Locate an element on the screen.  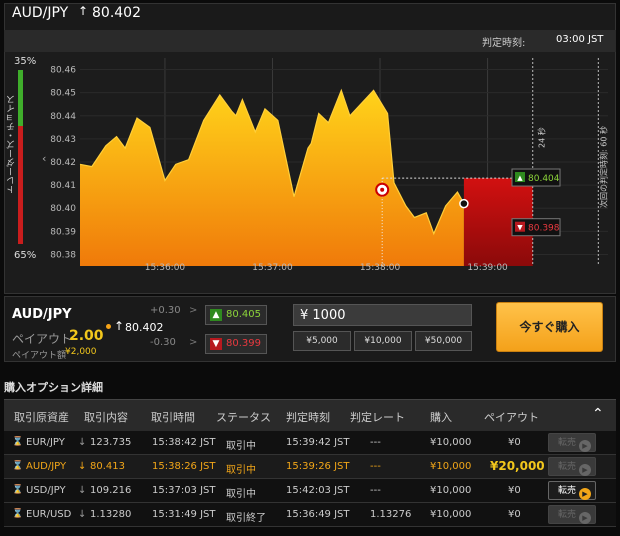
col-expiry: 判定時刻 is located at coordinates (308, 417).